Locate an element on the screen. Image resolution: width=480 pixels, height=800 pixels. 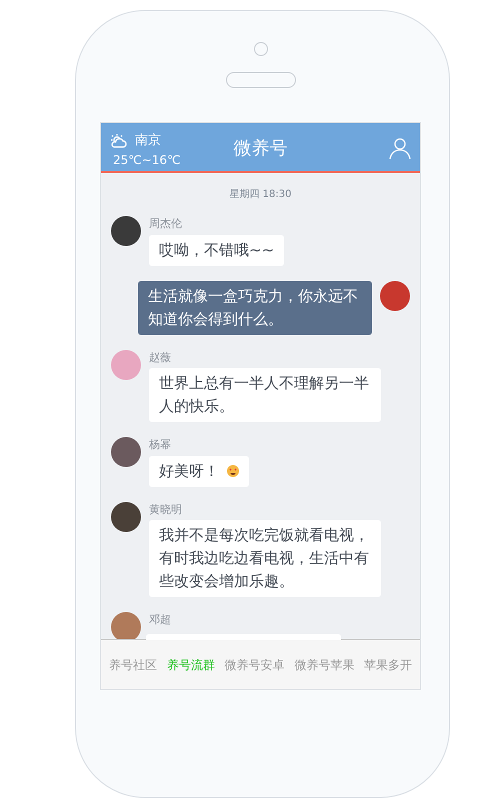
tab: 养号流群 is located at coordinates (190, 665).